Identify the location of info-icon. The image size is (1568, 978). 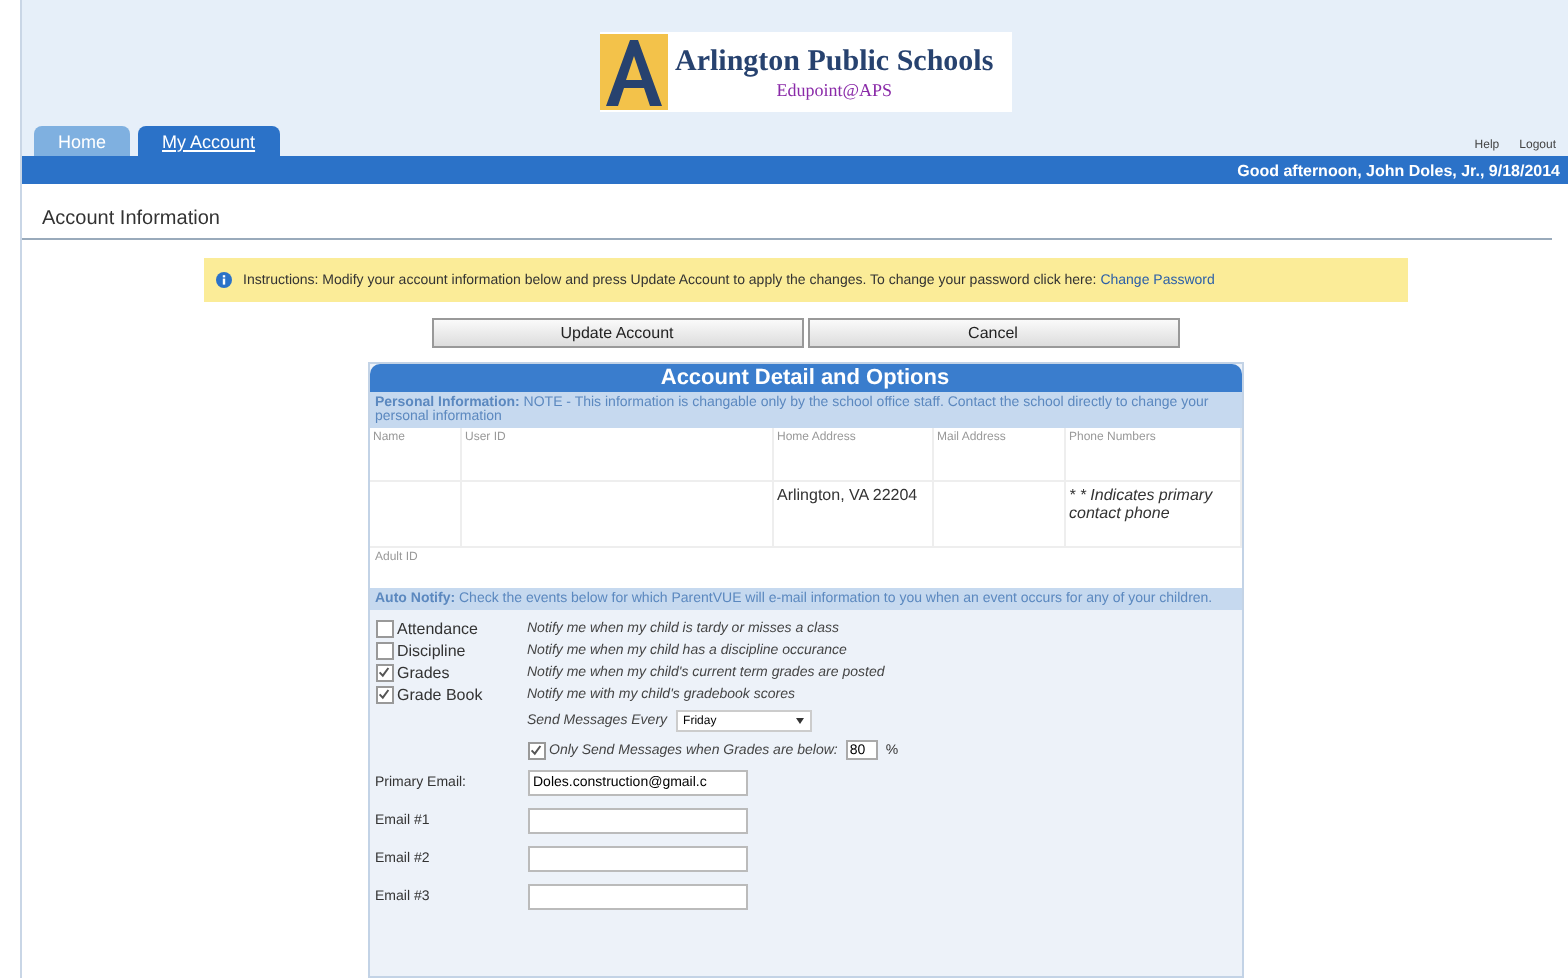
(223, 280).